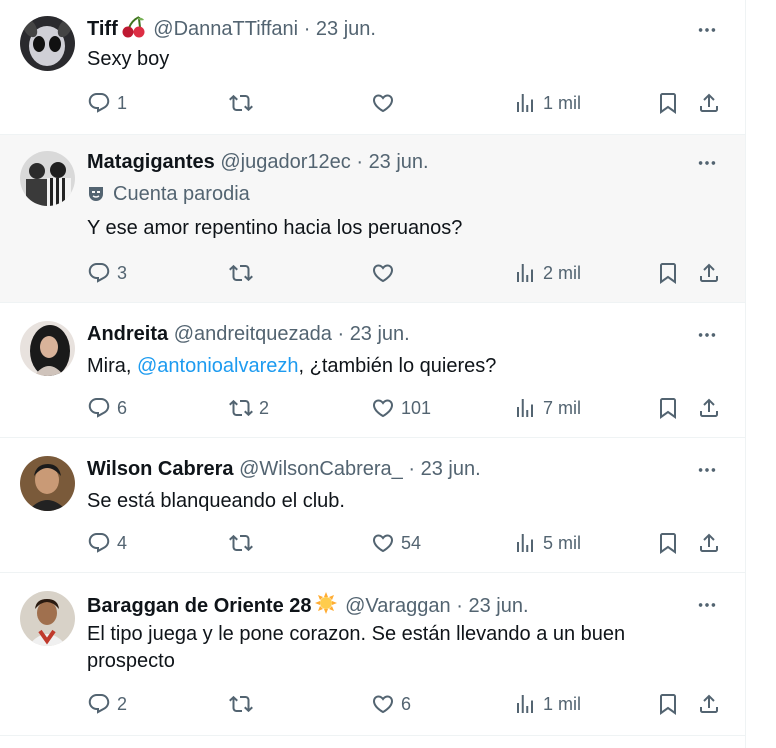 The image size is (776, 748). Describe the element at coordinates (275, 228) in the screenshot. I see `tweet-text: Y ese amor repentino hacia los peruanos?` at that location.